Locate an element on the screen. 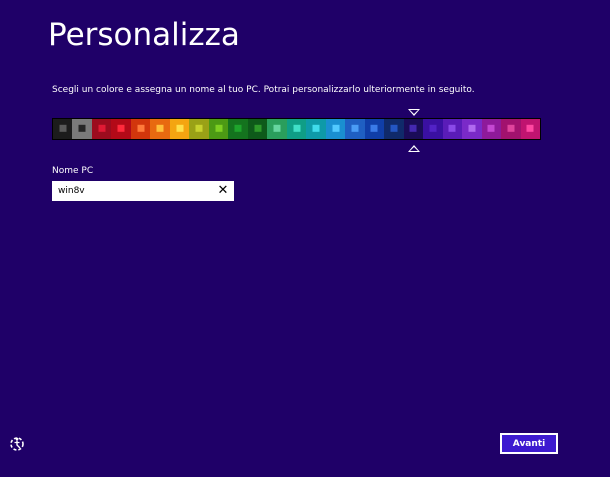 This screenshot has height=477, width=610. selected-color-bottom-marker-icon is located at coordinates (414, 148).